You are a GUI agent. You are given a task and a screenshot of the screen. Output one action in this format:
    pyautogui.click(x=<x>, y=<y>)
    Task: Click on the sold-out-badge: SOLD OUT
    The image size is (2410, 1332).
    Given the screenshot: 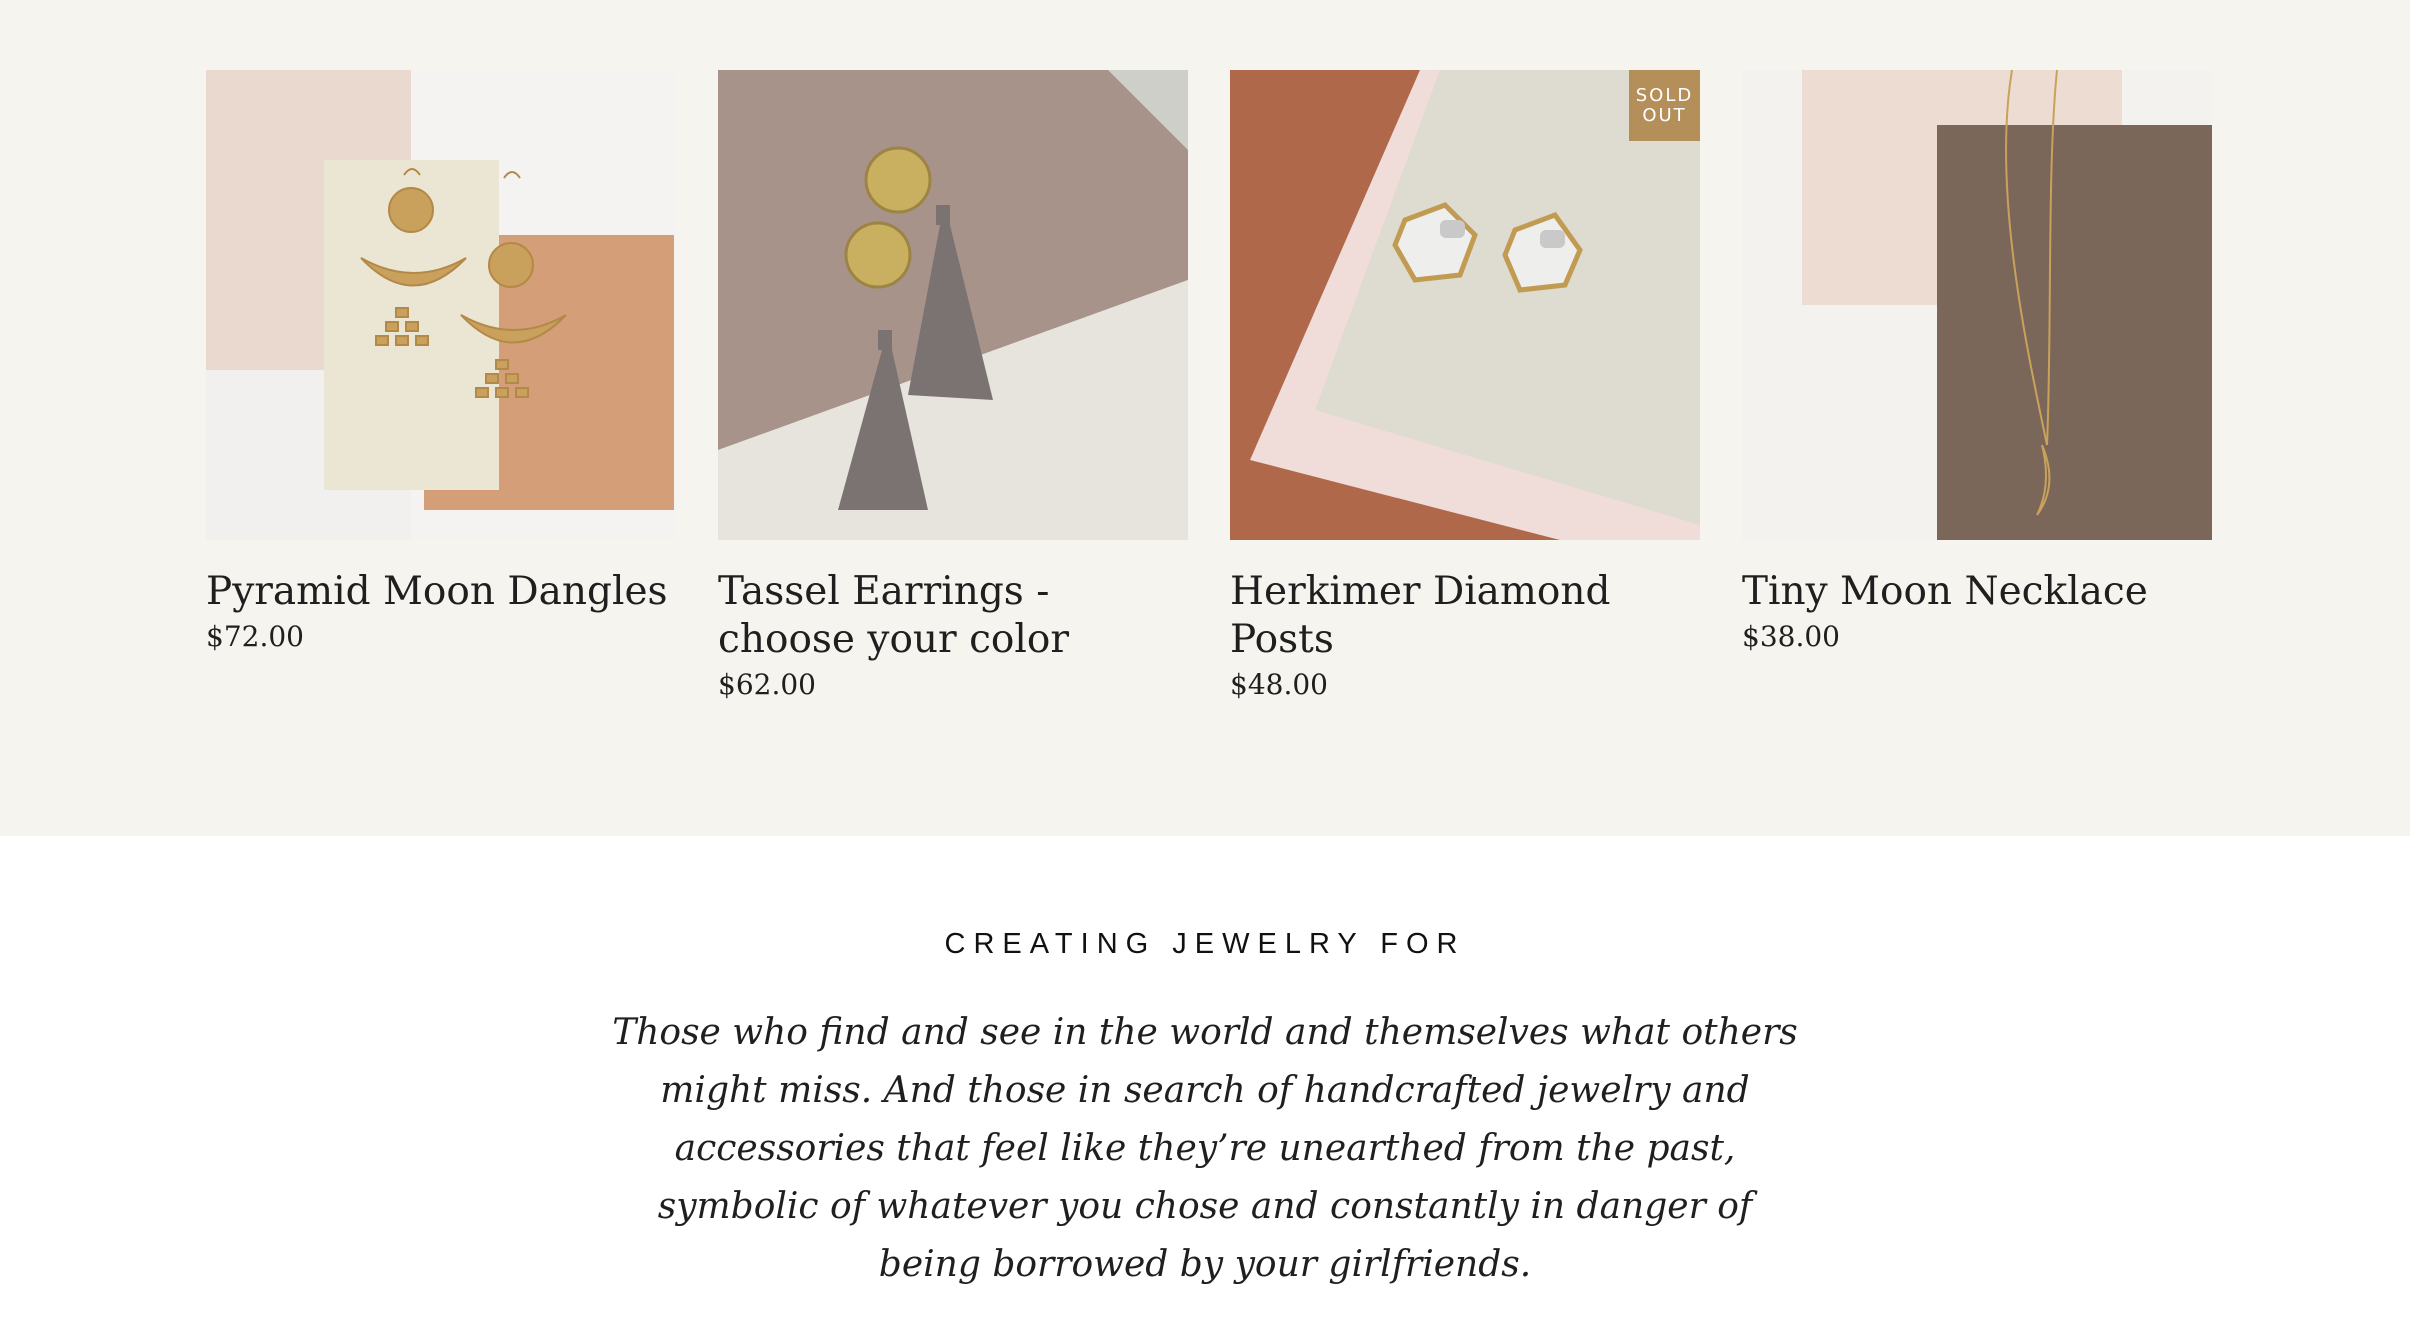 What is the action you would take?
    pyautogui.click(x=1664, y=105)
    